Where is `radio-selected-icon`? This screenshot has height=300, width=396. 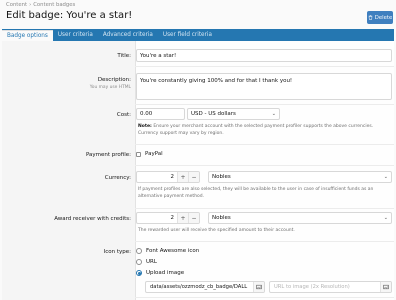 radio-selected-icon is located at coordinates (139, 273).